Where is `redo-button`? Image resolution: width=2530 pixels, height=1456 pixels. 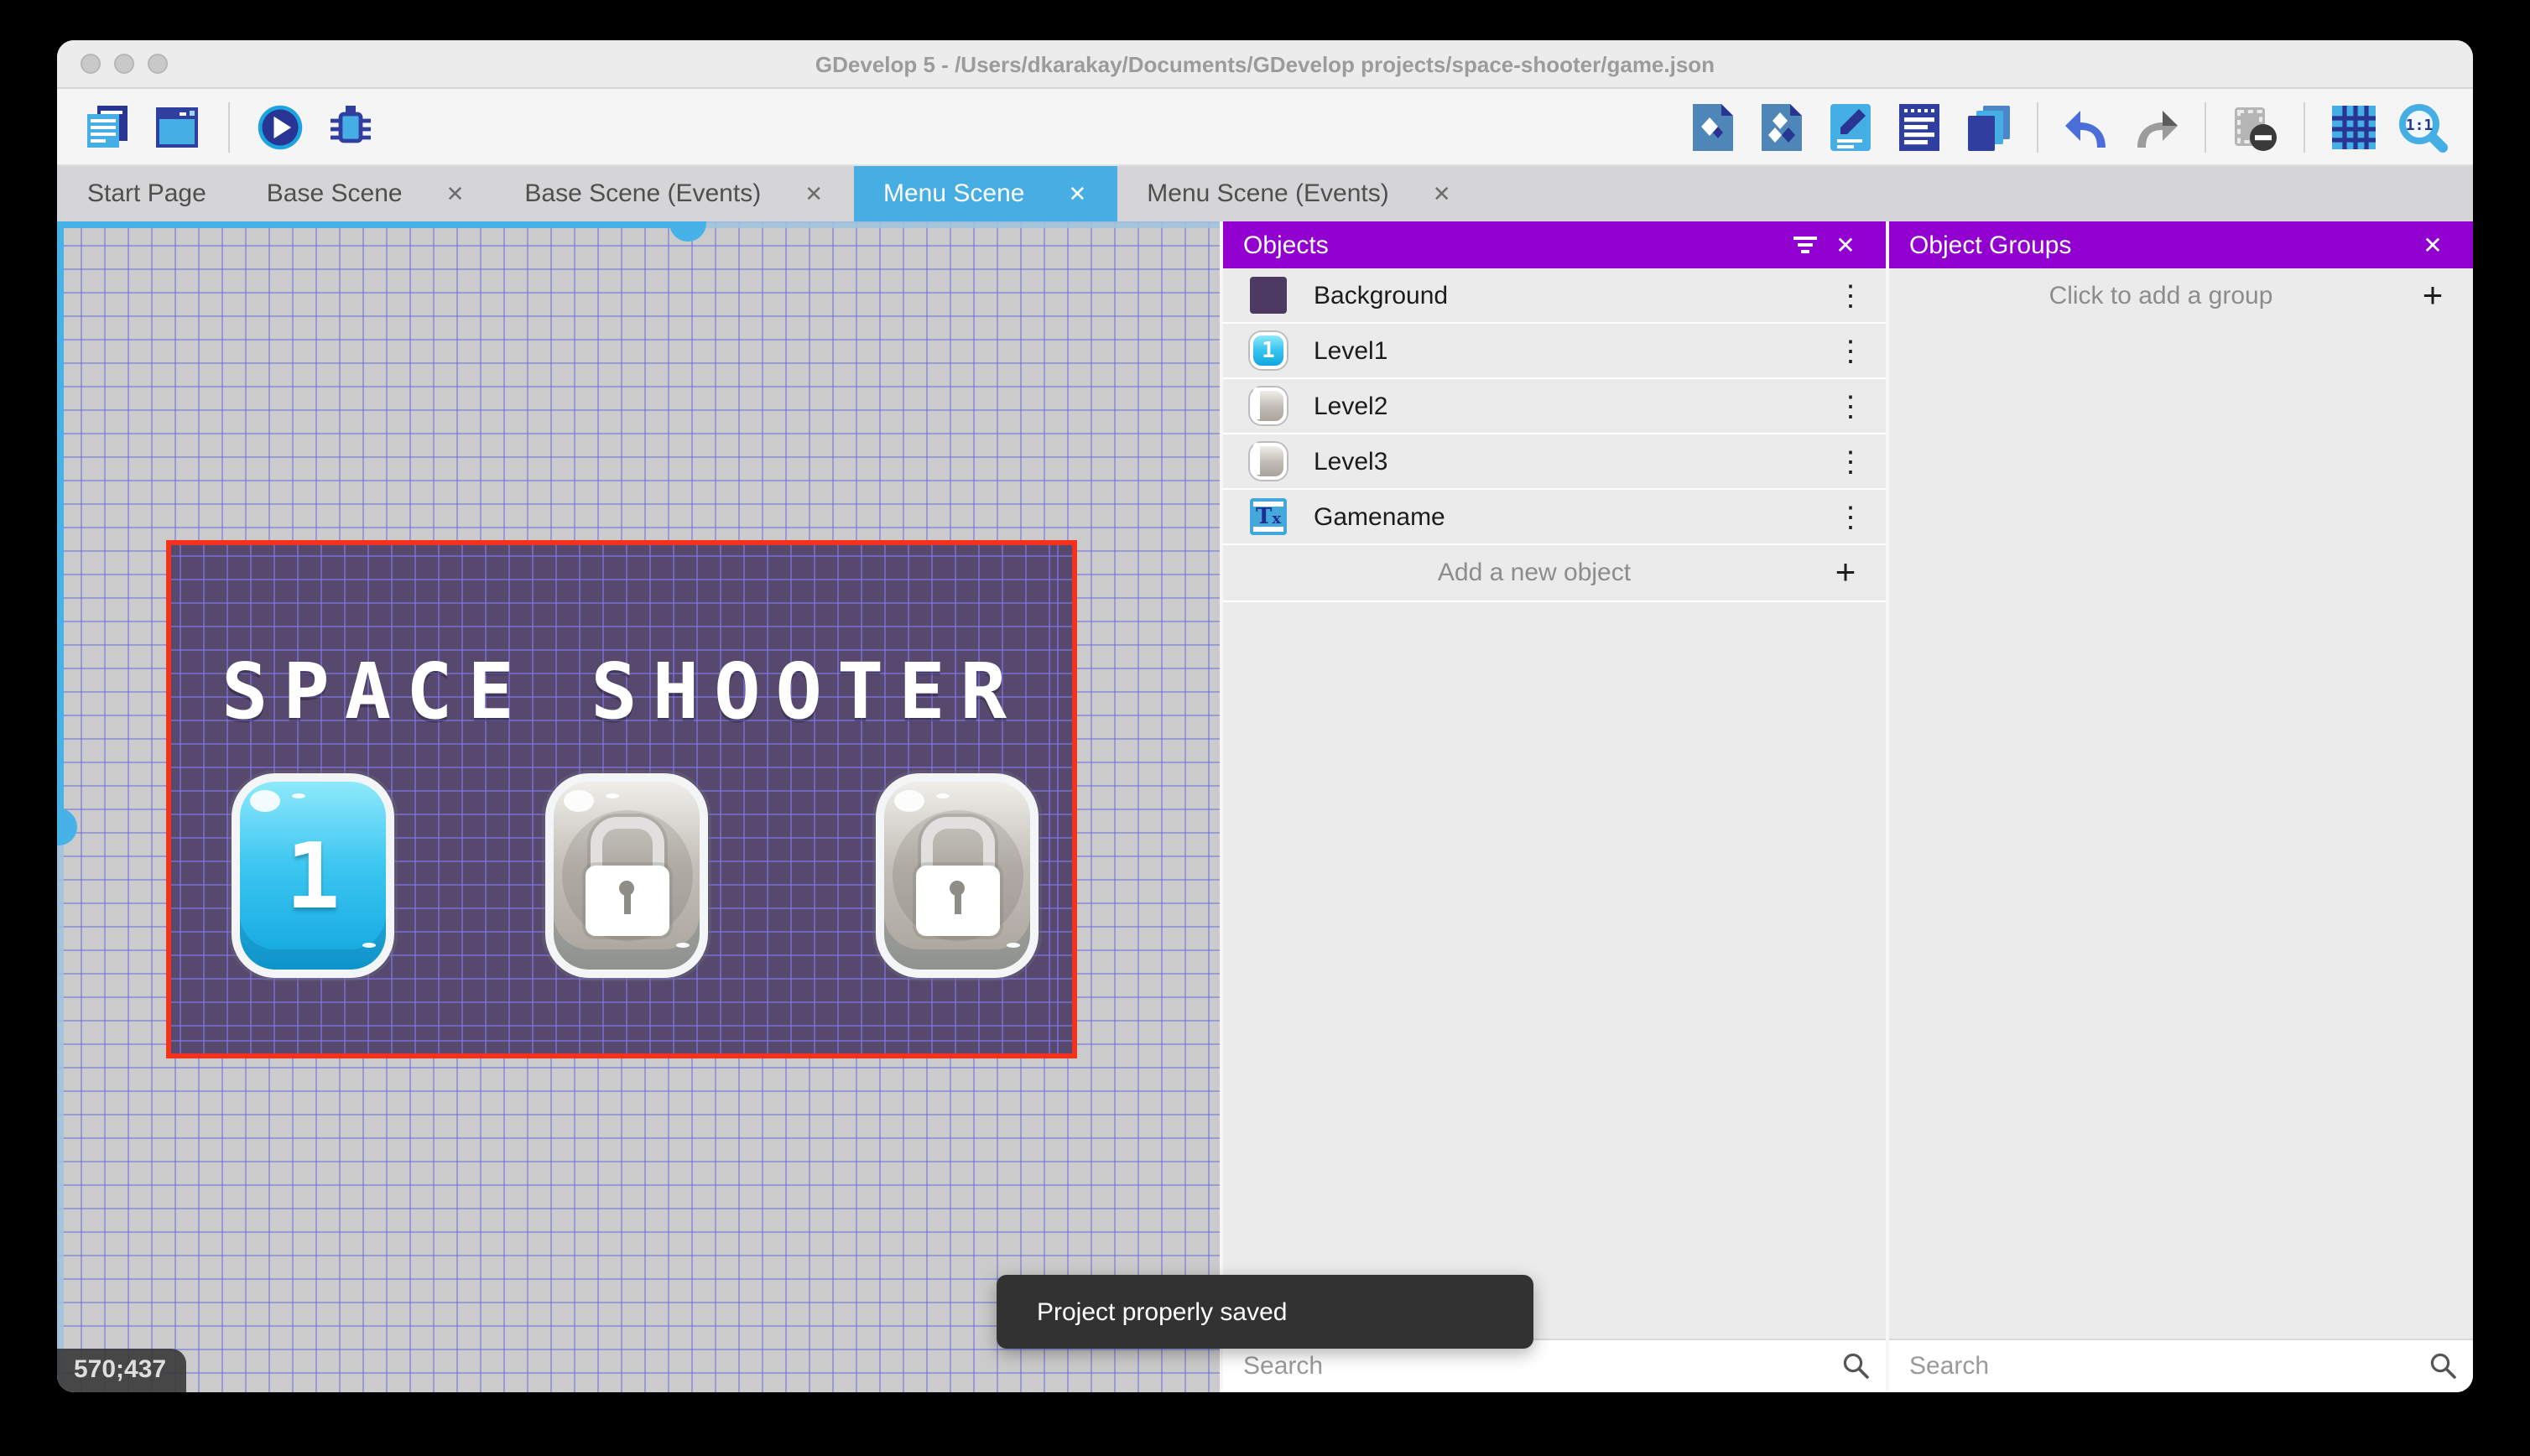 redo-button is located at coordinates (2156, 126).